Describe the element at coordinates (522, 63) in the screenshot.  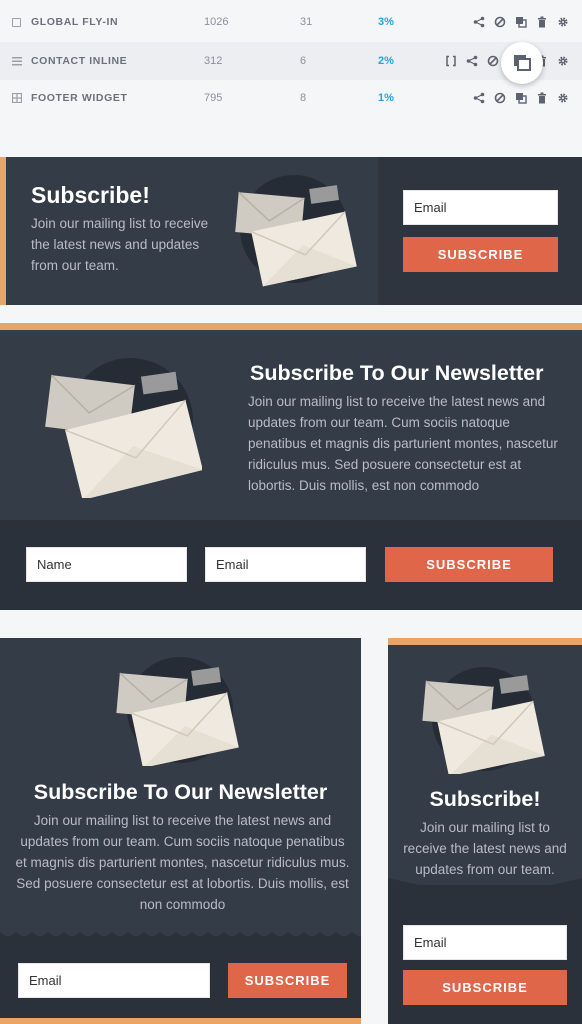
I see `duplicate-icon-hovered` at that location.